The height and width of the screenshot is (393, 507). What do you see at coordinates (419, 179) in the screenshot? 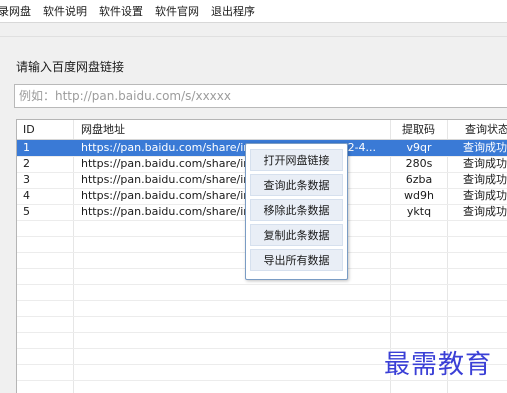
I see `cell-code: 6zba` at bounding box center [419, 179].